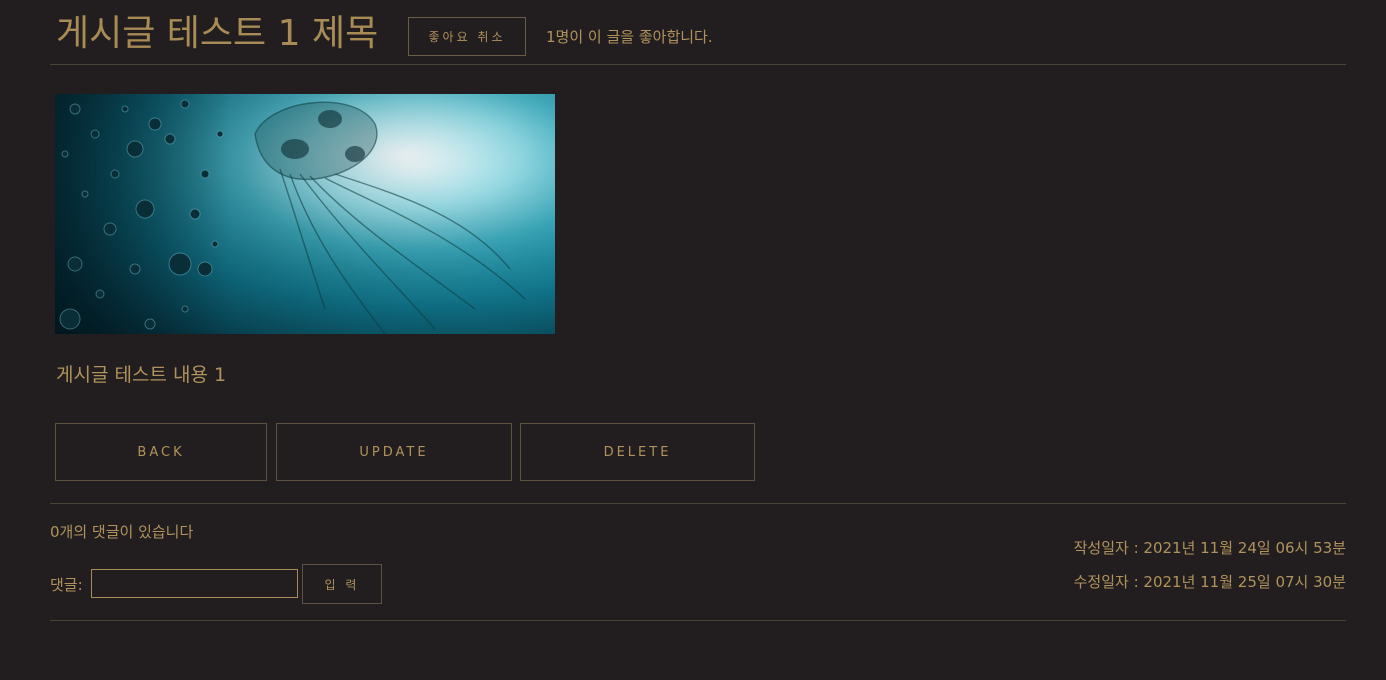 This screenshot has height=680, width=1386. What do you see at coordinates (305, 214) in the screenshot?
I see `post-image-jellyfish` at bounding box center [305, 214].